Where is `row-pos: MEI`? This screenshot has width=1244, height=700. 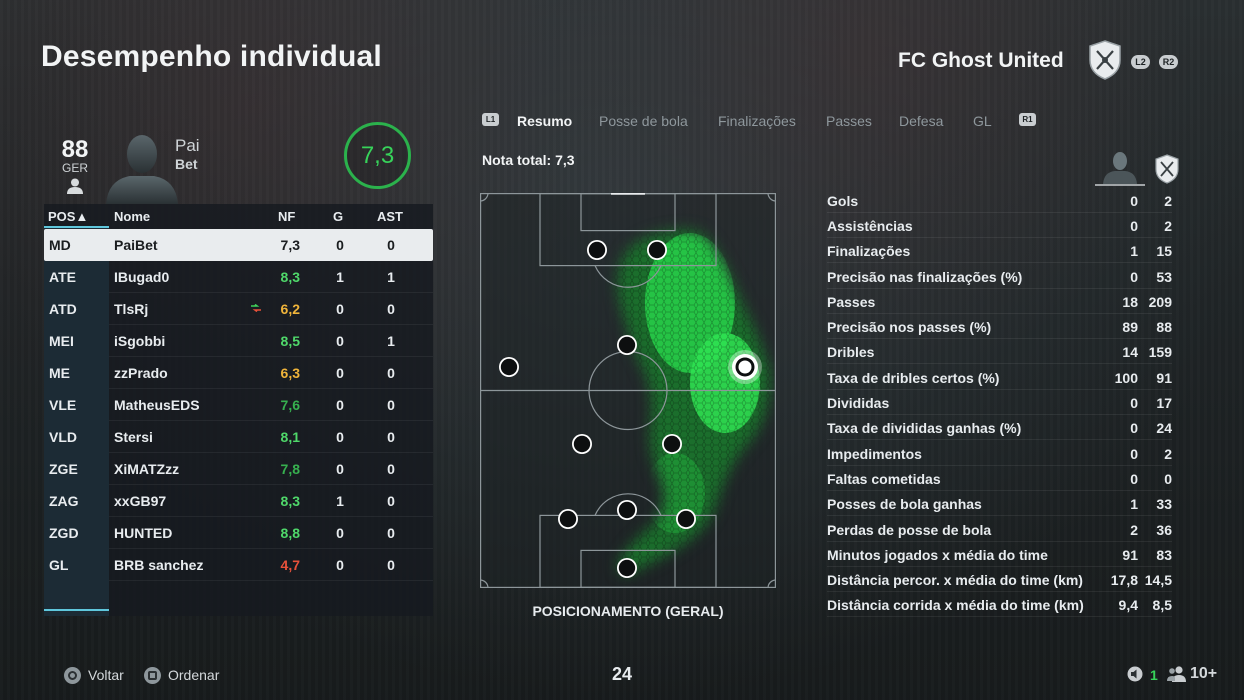 row-pos: MEI is located at coordinates (61, 341).